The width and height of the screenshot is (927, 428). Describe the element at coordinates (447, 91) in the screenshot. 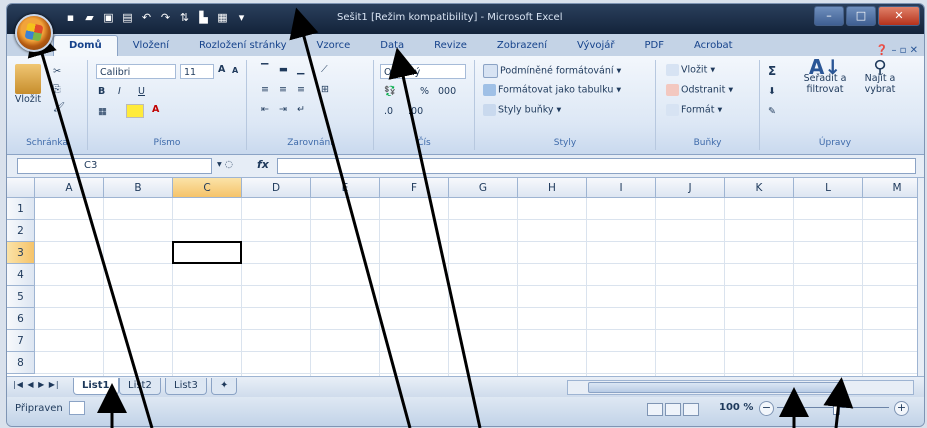

I see `thousands-button: 000` at that location.